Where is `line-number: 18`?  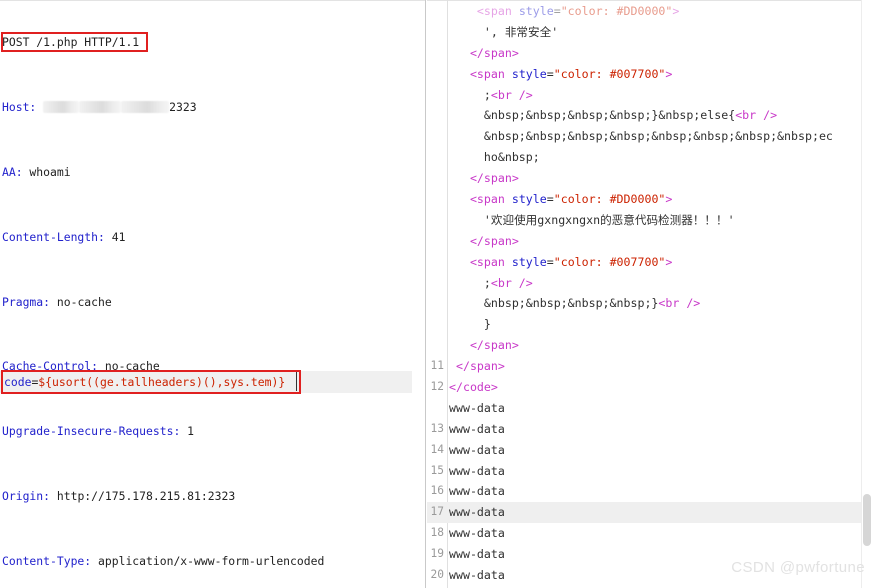
line-number: 18 is located at coordinates (437, 533).